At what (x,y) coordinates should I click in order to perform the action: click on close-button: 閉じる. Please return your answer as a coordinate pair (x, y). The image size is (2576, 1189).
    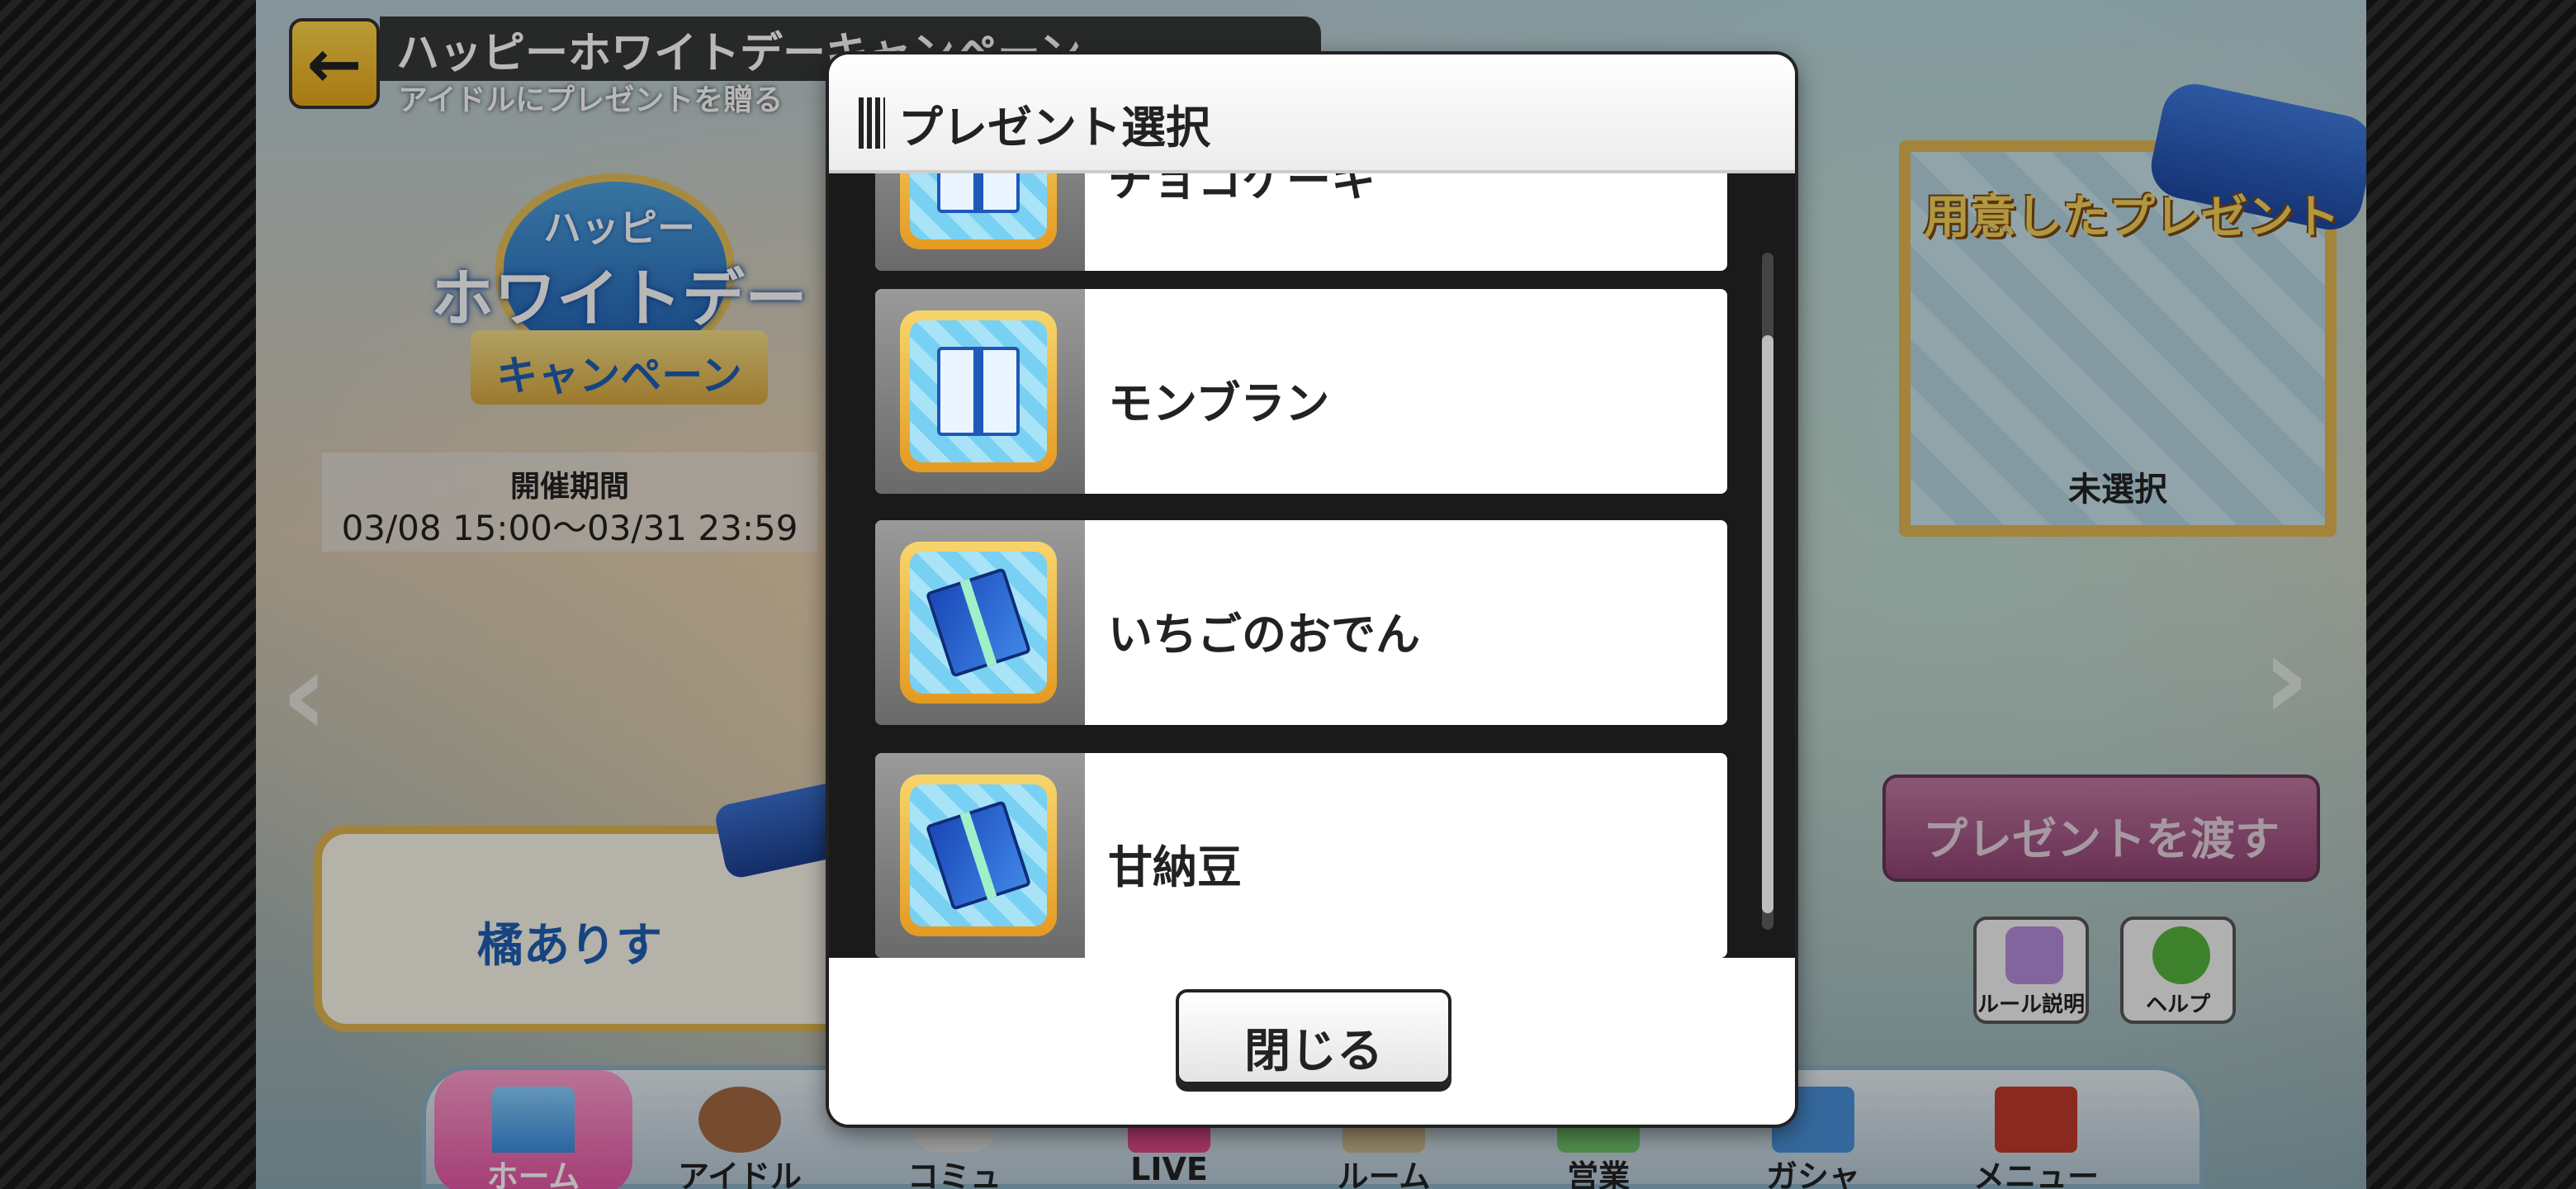
    Looking at the image, I should click on (1313, 1037).